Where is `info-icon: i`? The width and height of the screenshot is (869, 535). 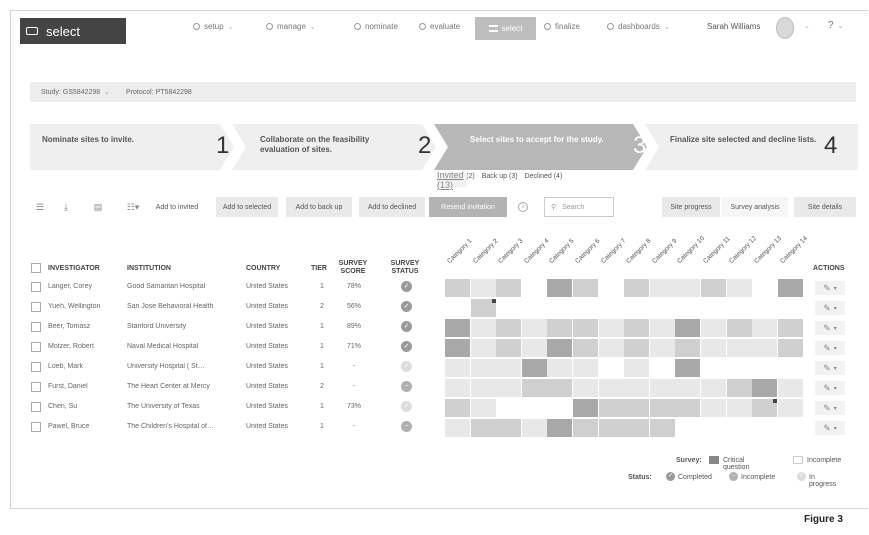
info-icon: i is located at coordinates (523, 207).